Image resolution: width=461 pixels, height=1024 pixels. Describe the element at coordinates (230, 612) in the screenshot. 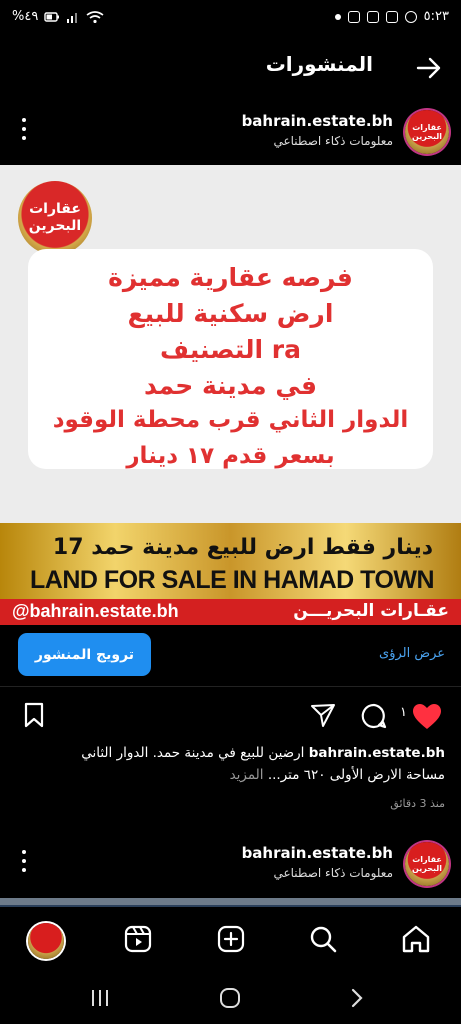

I see `red-brand-bar: @bahrain.estate.bh عقـارات البحريـــن` at that location.